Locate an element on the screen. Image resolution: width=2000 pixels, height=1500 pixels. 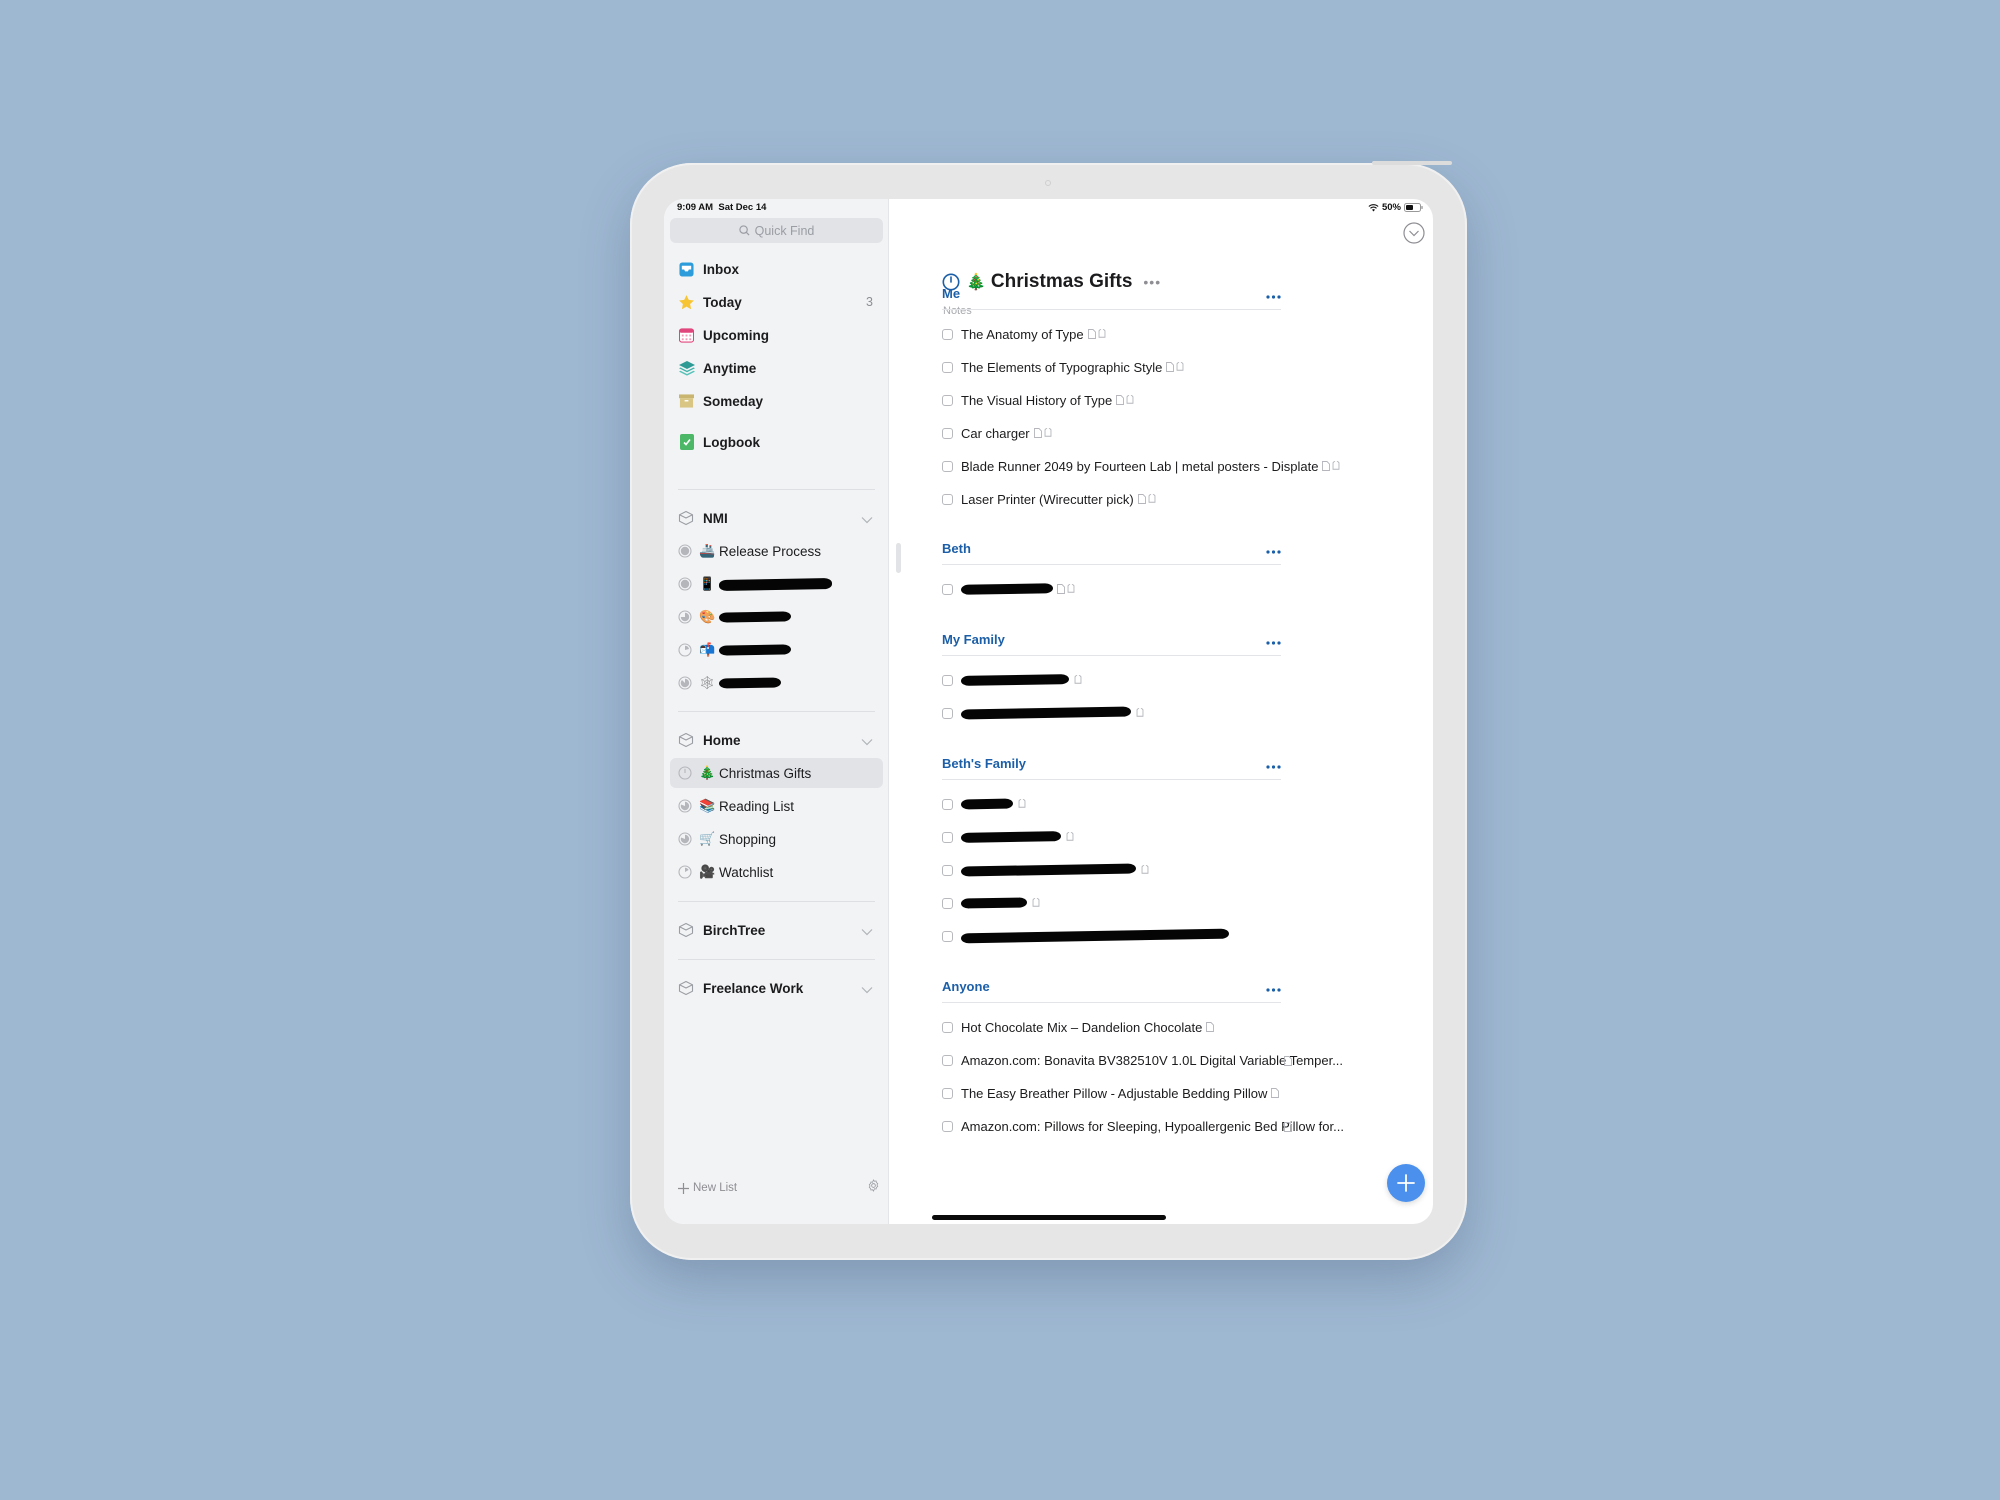
more-dots-icon is located at coordinates (1273, 990).